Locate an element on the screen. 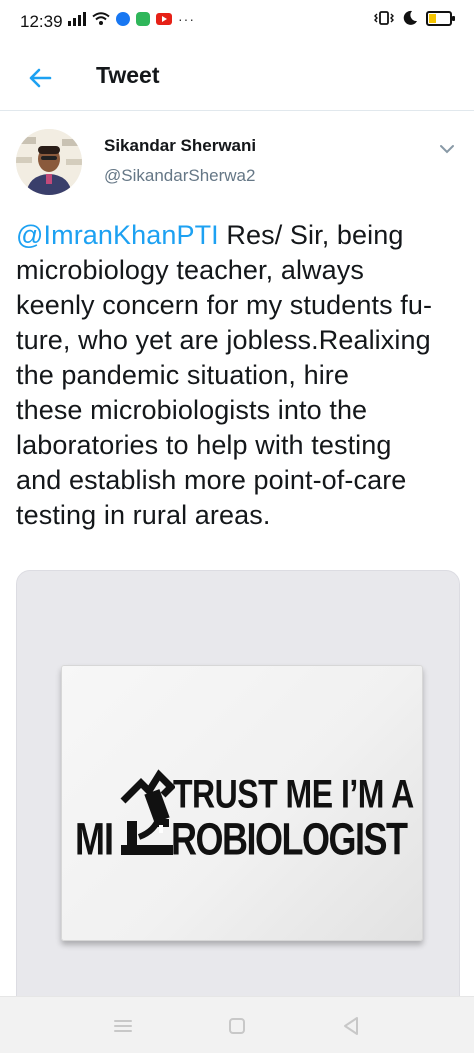 This screenshot has height=1053, width=474. status-time: 12:39 is located at coordinates (41, 21).